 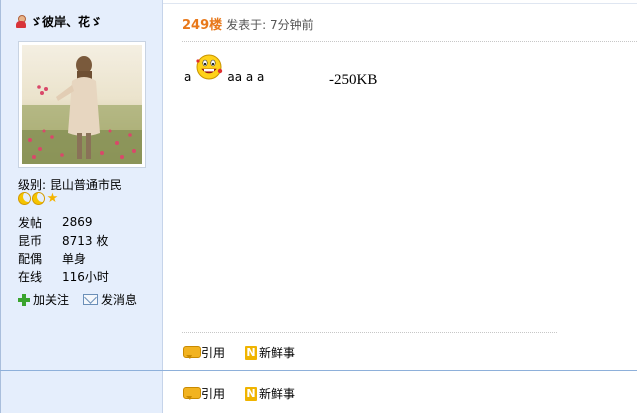 I want to click on post-time: 发表于: 7分钟前, so click(x=270, y=25).